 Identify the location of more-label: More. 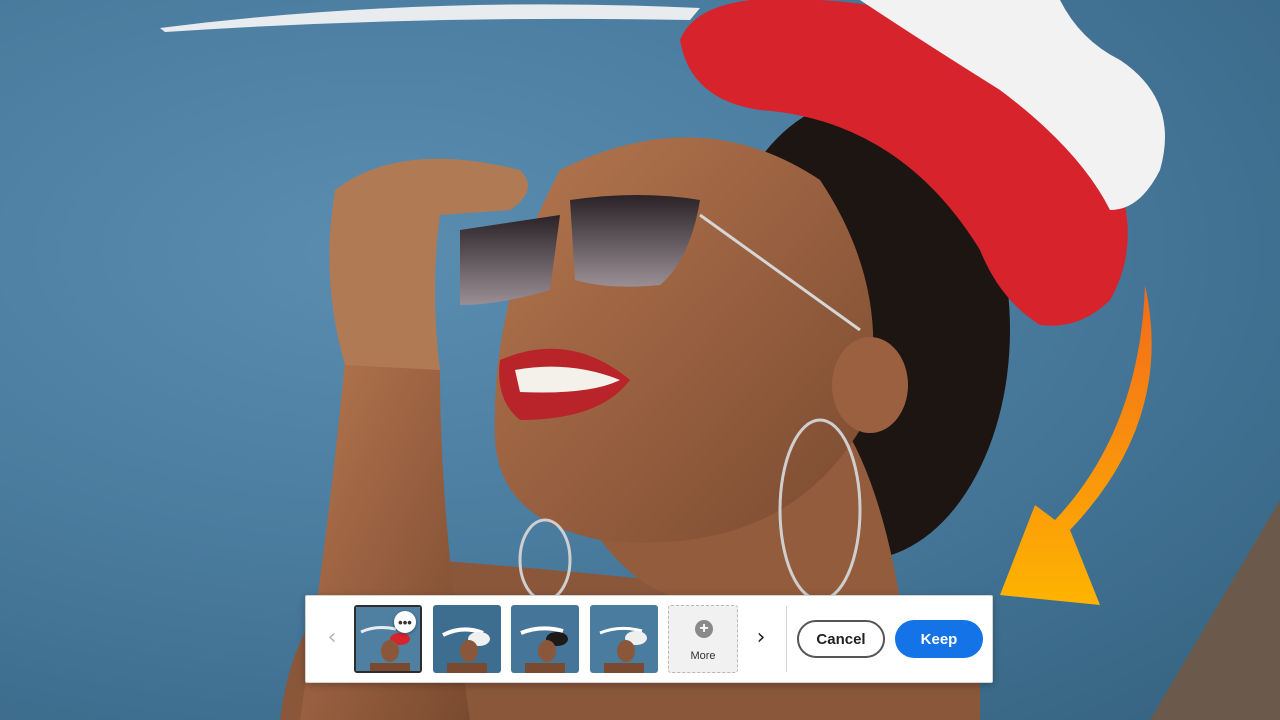
(703, 656).